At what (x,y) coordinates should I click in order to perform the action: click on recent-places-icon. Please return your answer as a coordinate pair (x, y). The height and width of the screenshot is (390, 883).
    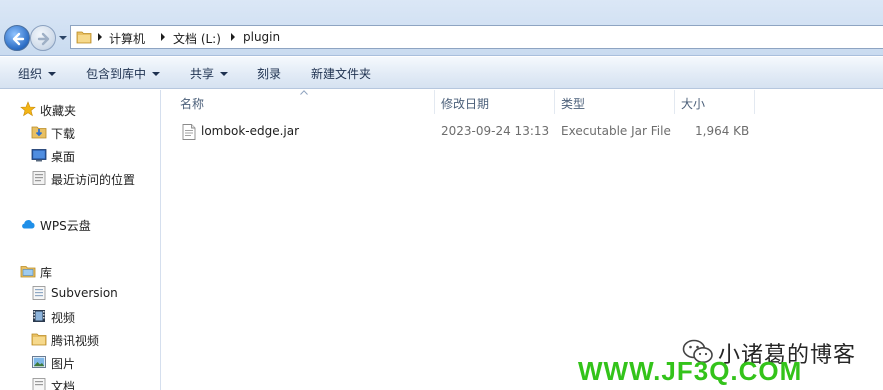
    Looking at the image, I should click on (39, 178).